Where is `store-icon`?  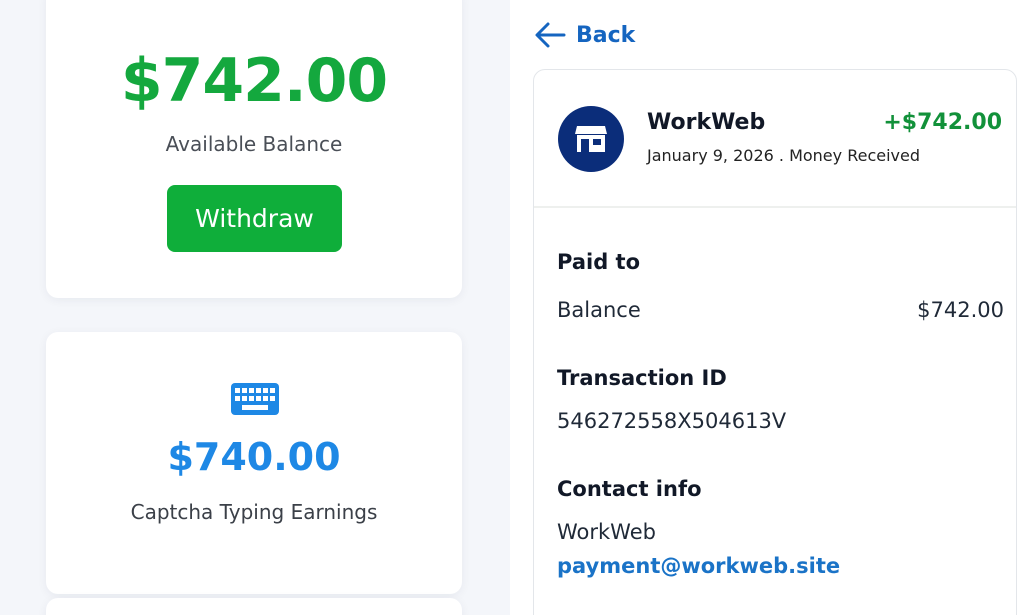 store-icon is located at coordinates (591, 139).